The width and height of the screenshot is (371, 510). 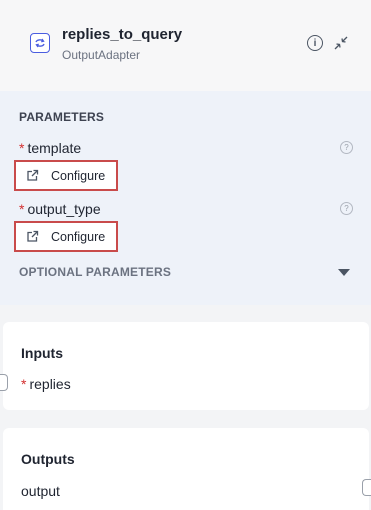 I want to click on param-name: output_type, so click(x=64, y=209).